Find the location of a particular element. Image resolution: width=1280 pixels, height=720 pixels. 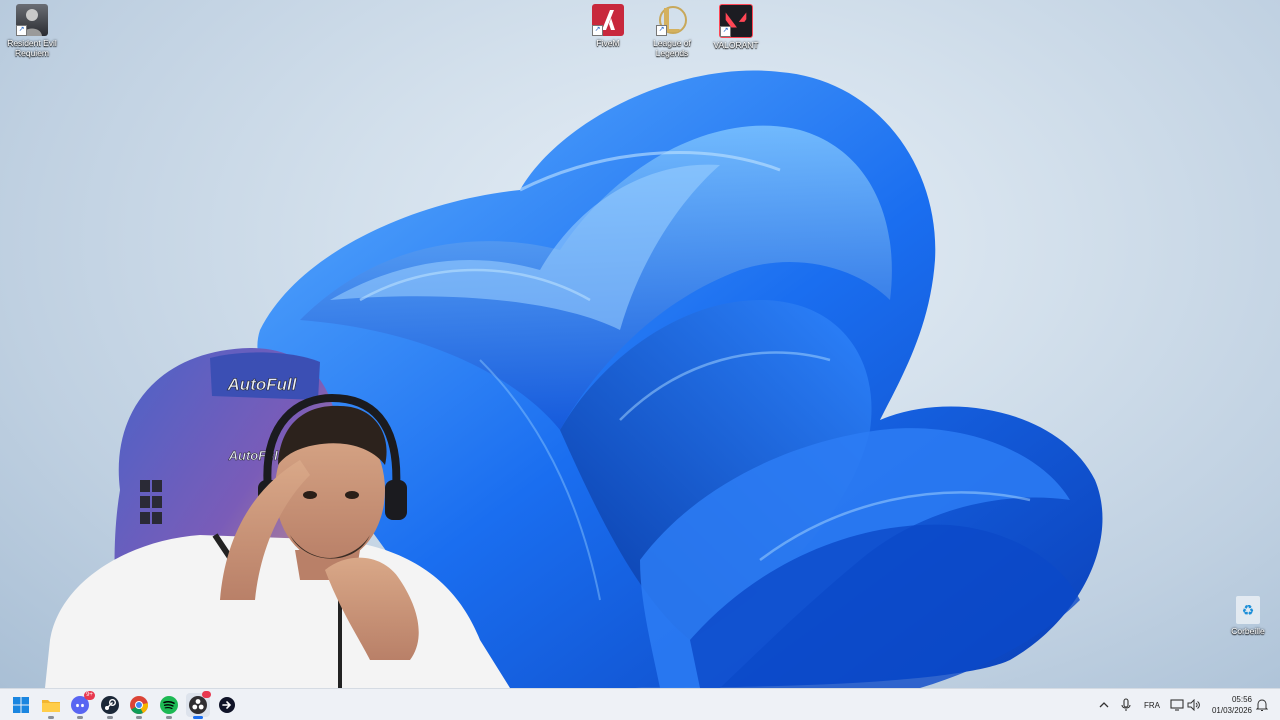

tray-microphone is located at coordinates (1126, 704).